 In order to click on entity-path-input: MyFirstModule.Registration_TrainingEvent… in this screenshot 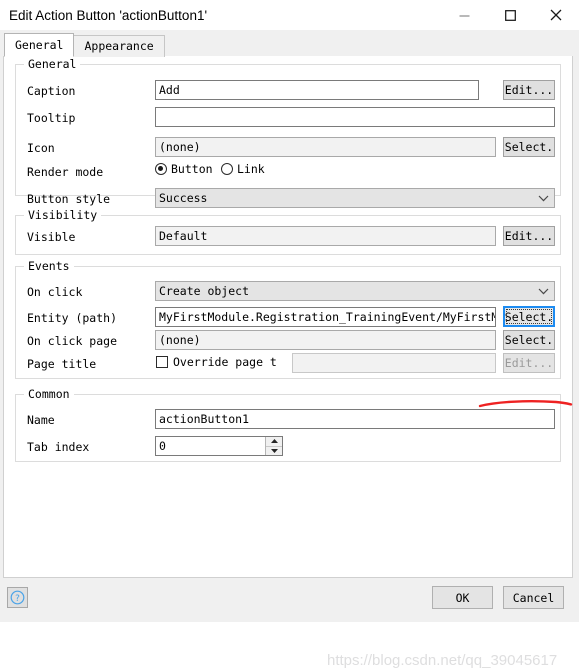, I will do `click(325, 317)`.